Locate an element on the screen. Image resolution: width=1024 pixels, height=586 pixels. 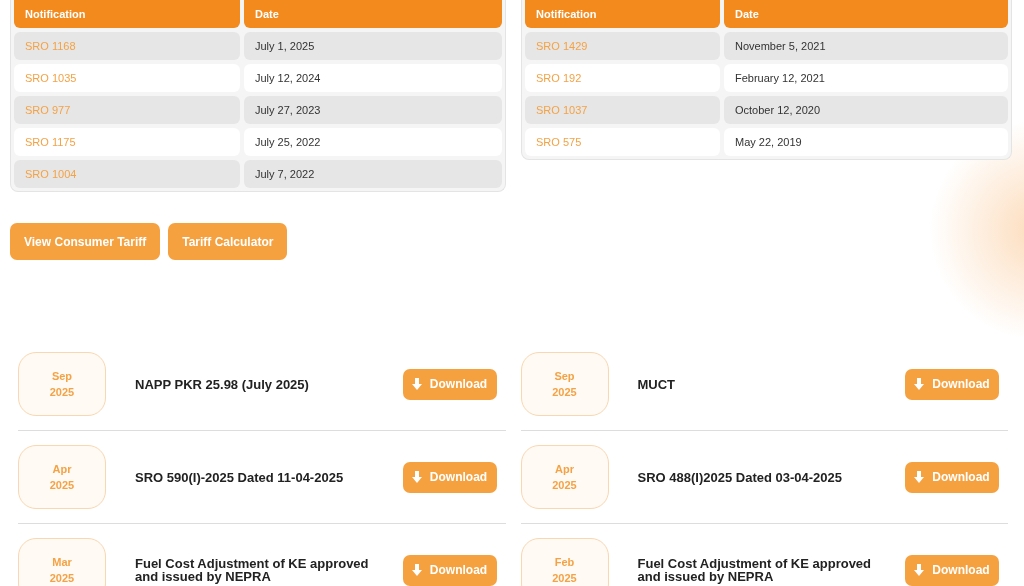
table-cell: July 25, 2022 is located at coordinates (373, 142).